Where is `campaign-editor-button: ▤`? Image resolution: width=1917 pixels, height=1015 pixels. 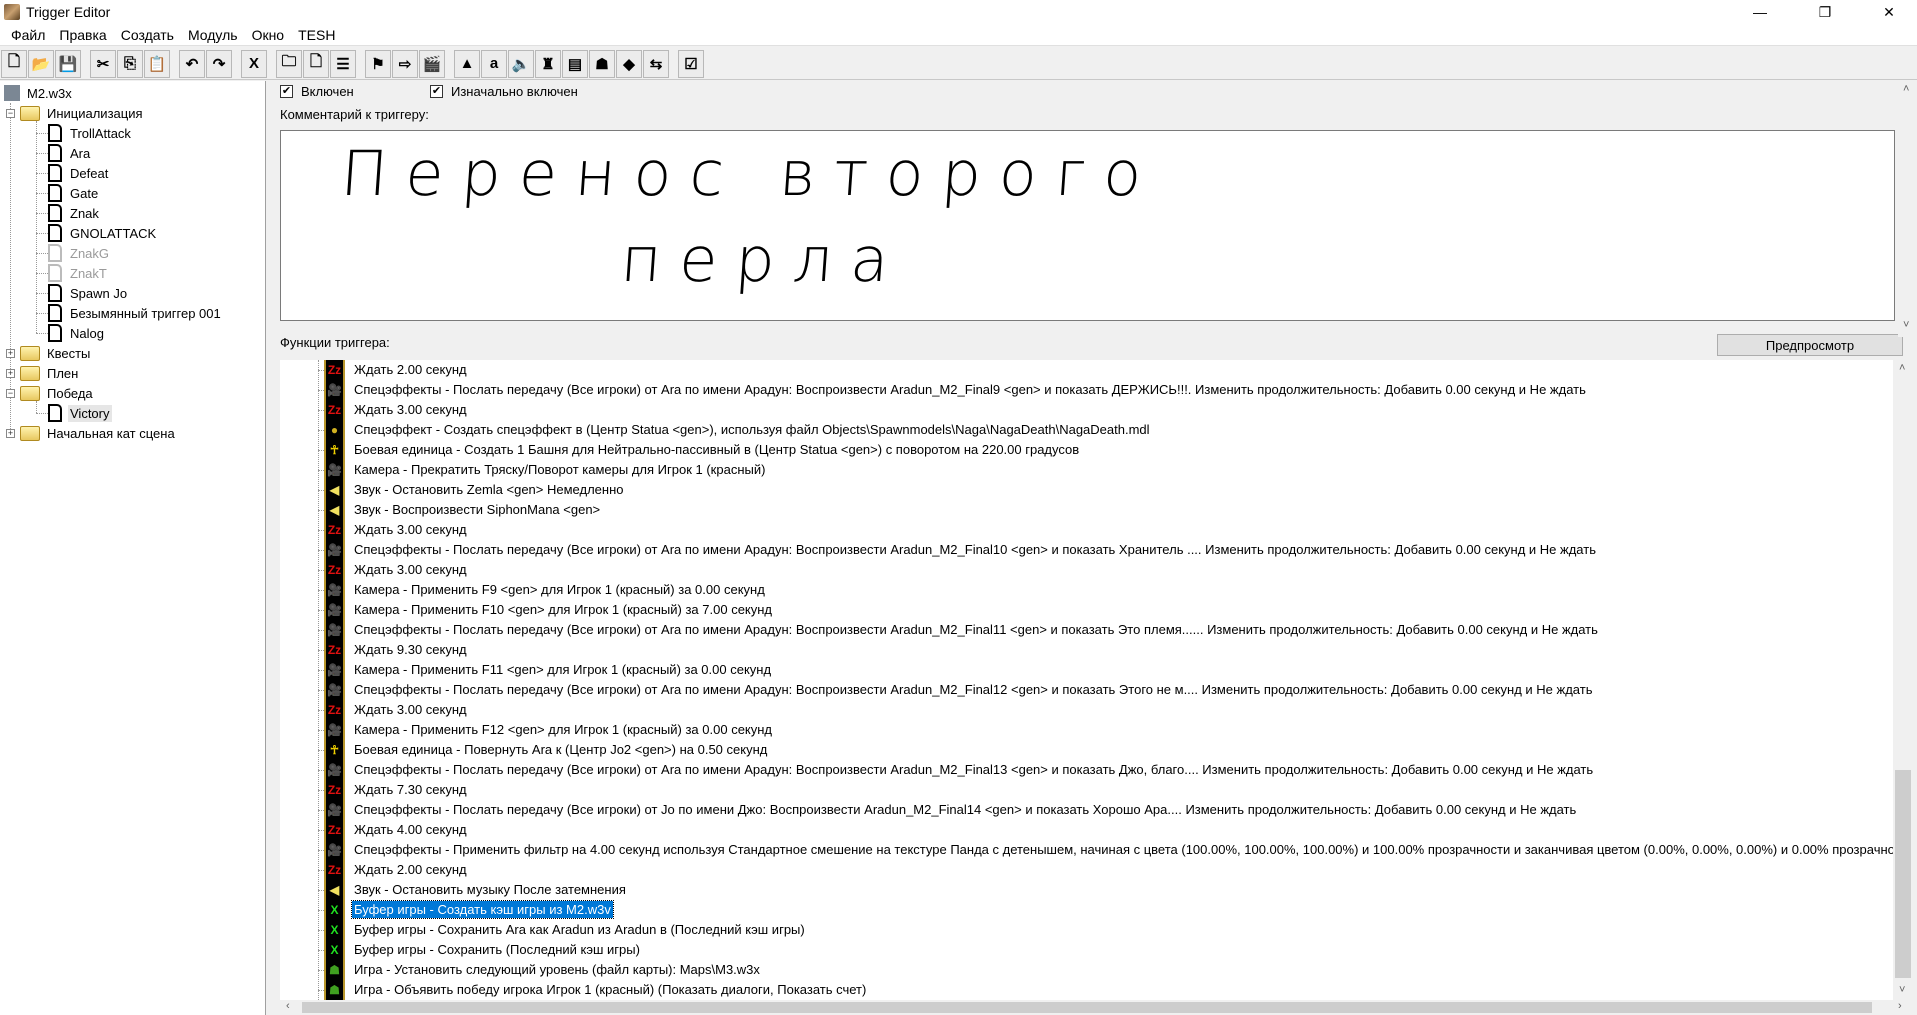
campaign-editor-button: ▤ is located at coordinates (575, 63).